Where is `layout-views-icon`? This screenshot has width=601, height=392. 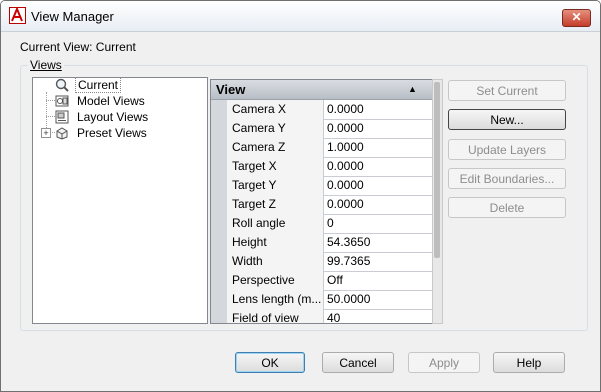 layout-views-icon is located at coordinates (62, 117).